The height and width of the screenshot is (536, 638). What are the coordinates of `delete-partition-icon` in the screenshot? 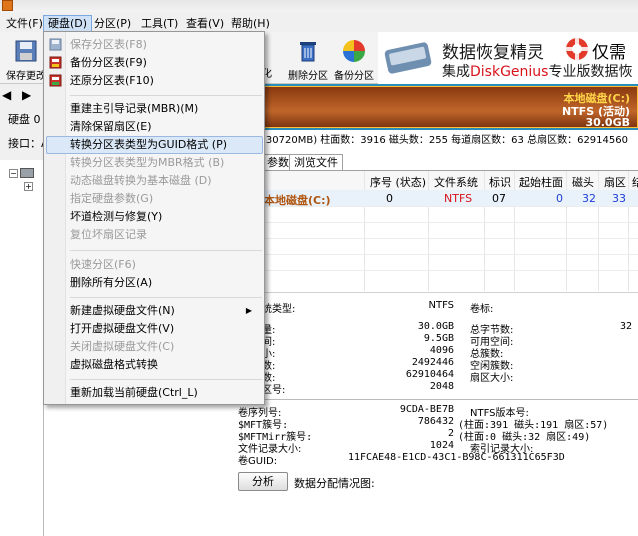 It's located at (308, 52).